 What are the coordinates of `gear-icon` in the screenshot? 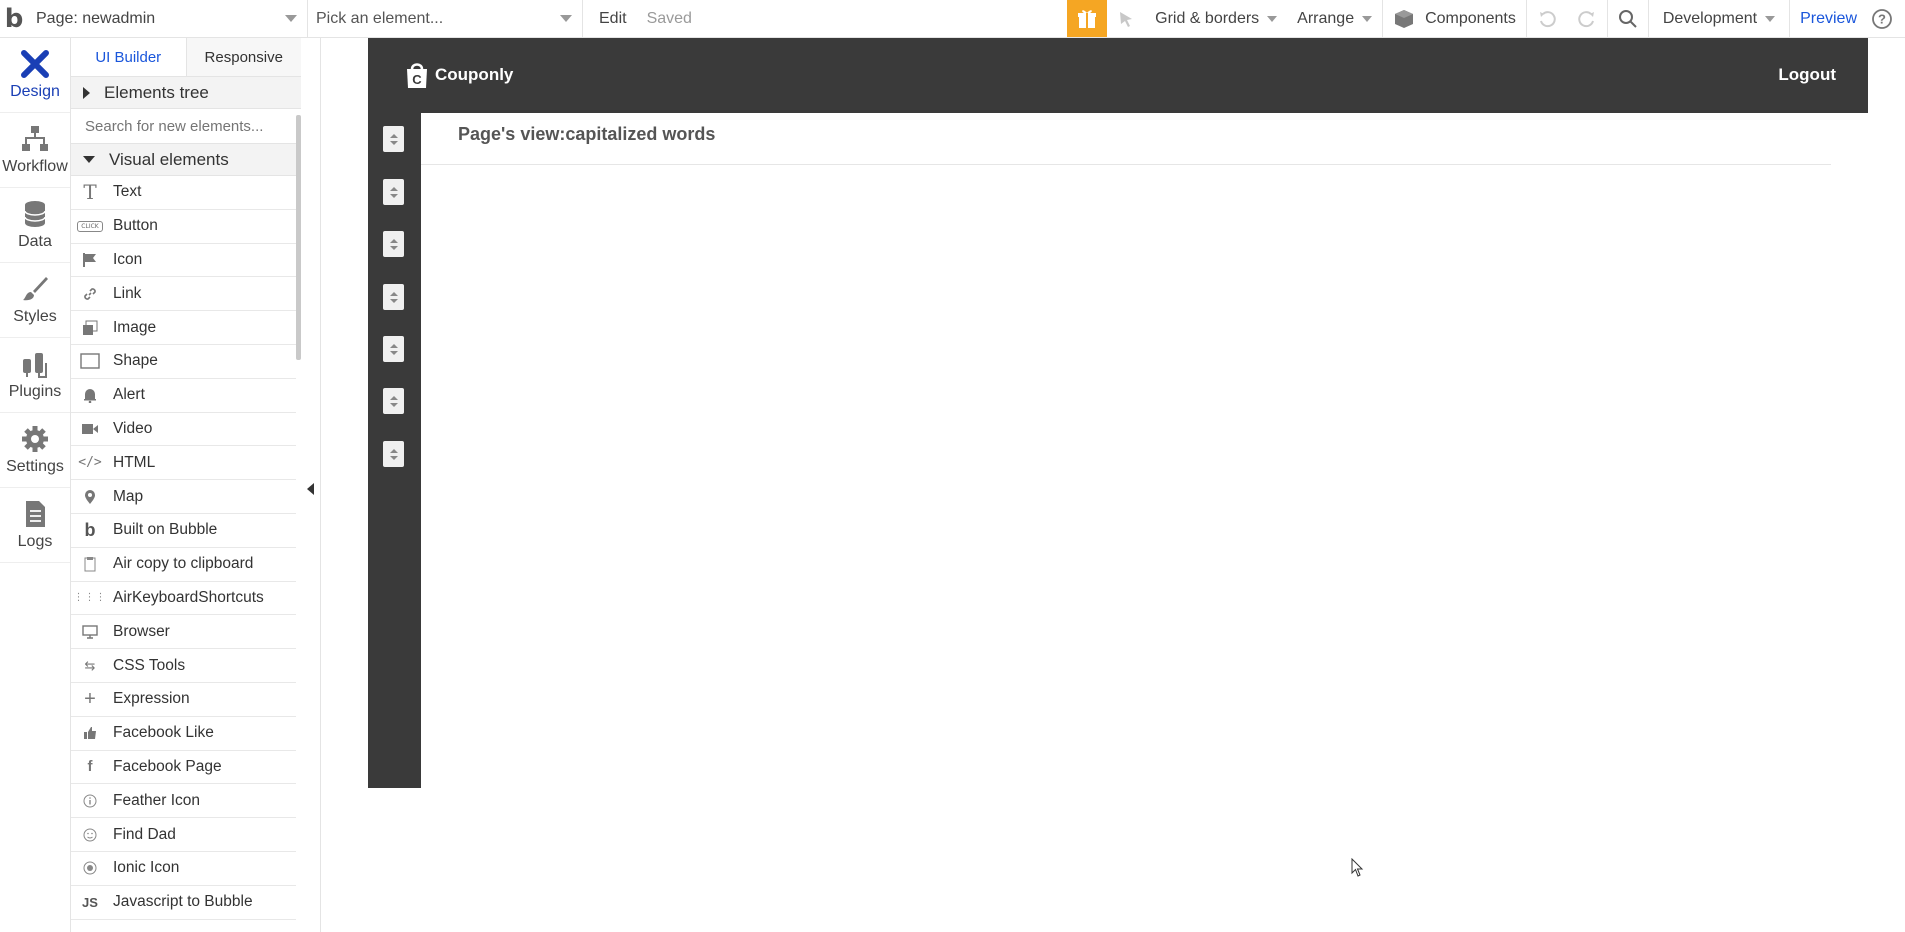 It's located at (35, 439).